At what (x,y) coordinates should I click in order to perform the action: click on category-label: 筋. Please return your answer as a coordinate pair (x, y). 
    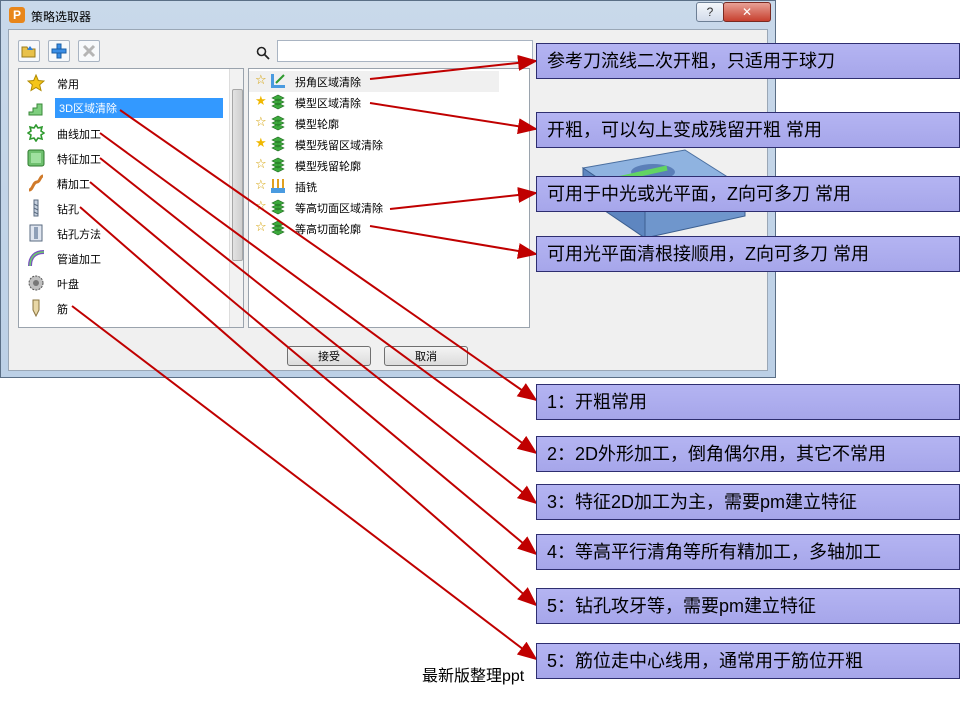
    Looking at the image, I should click on (62, 310).